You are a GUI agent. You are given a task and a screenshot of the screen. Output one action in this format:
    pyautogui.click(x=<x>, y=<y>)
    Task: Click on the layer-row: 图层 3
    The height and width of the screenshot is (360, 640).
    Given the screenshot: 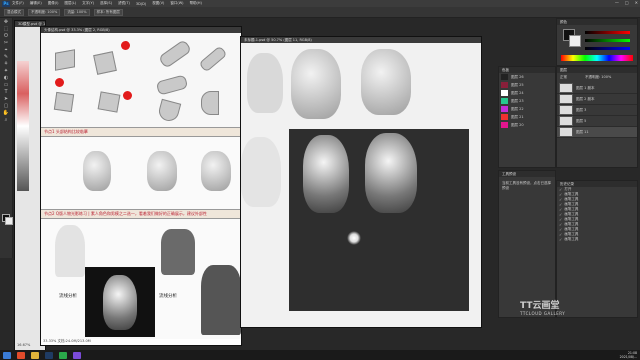 What is the action you would take?
    pyautogui.click(x=597, y=110)
    